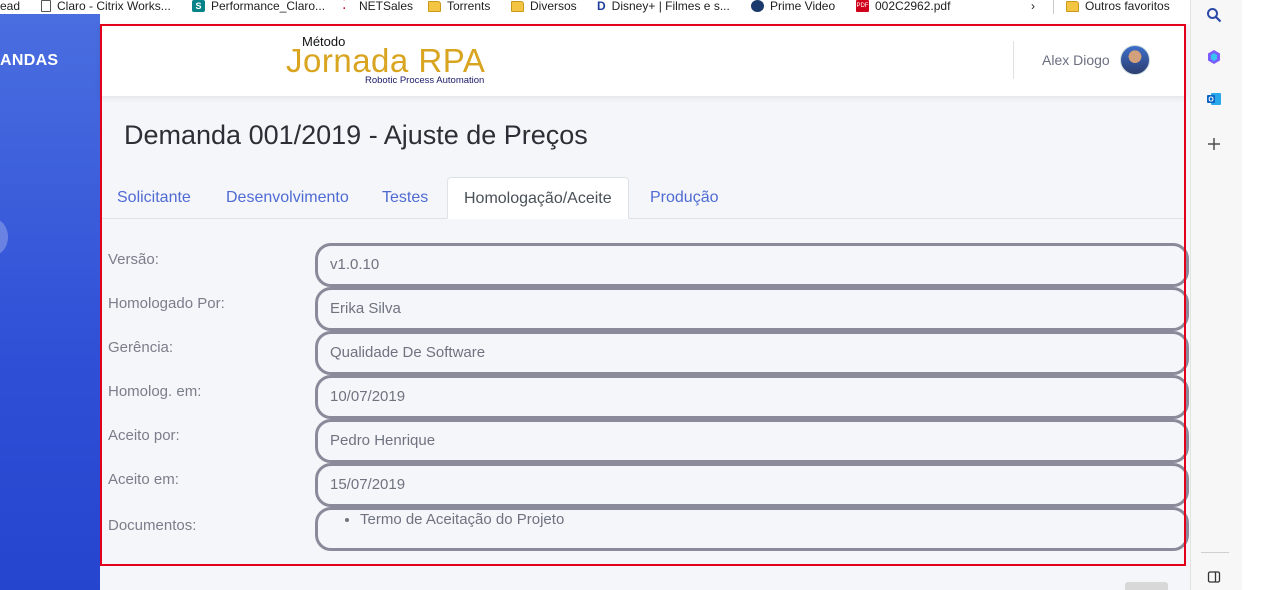  I want to click on svg-text: O, so click(1211, 100).